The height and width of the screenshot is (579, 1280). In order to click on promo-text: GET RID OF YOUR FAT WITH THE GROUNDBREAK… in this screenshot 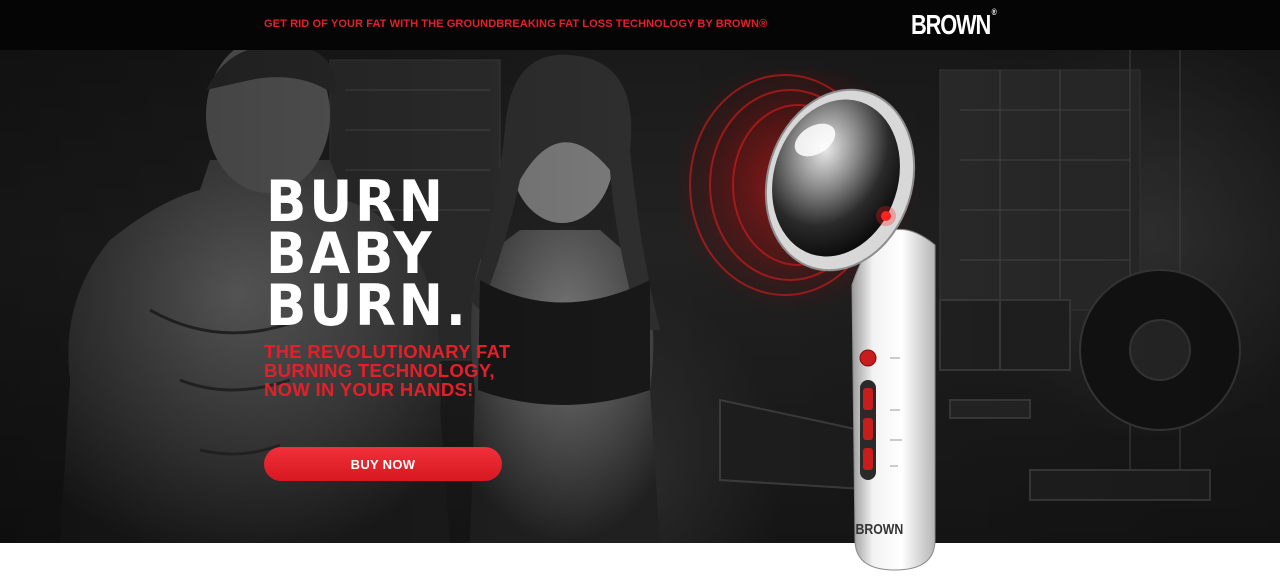, I will do `click(516, 24)`.